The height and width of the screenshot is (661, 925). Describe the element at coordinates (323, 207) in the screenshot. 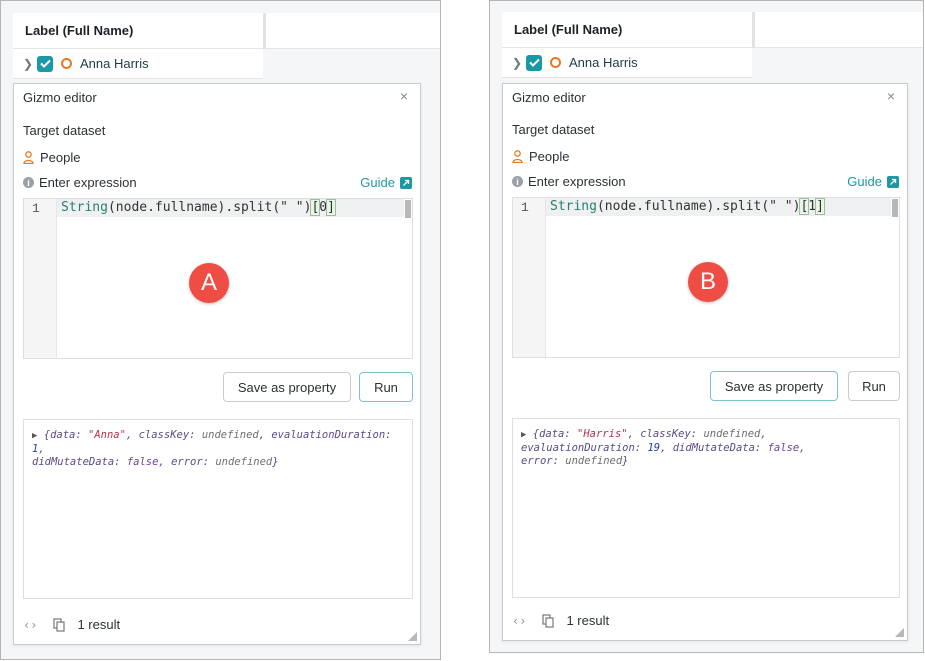

I see `code-index: 0` at that location.